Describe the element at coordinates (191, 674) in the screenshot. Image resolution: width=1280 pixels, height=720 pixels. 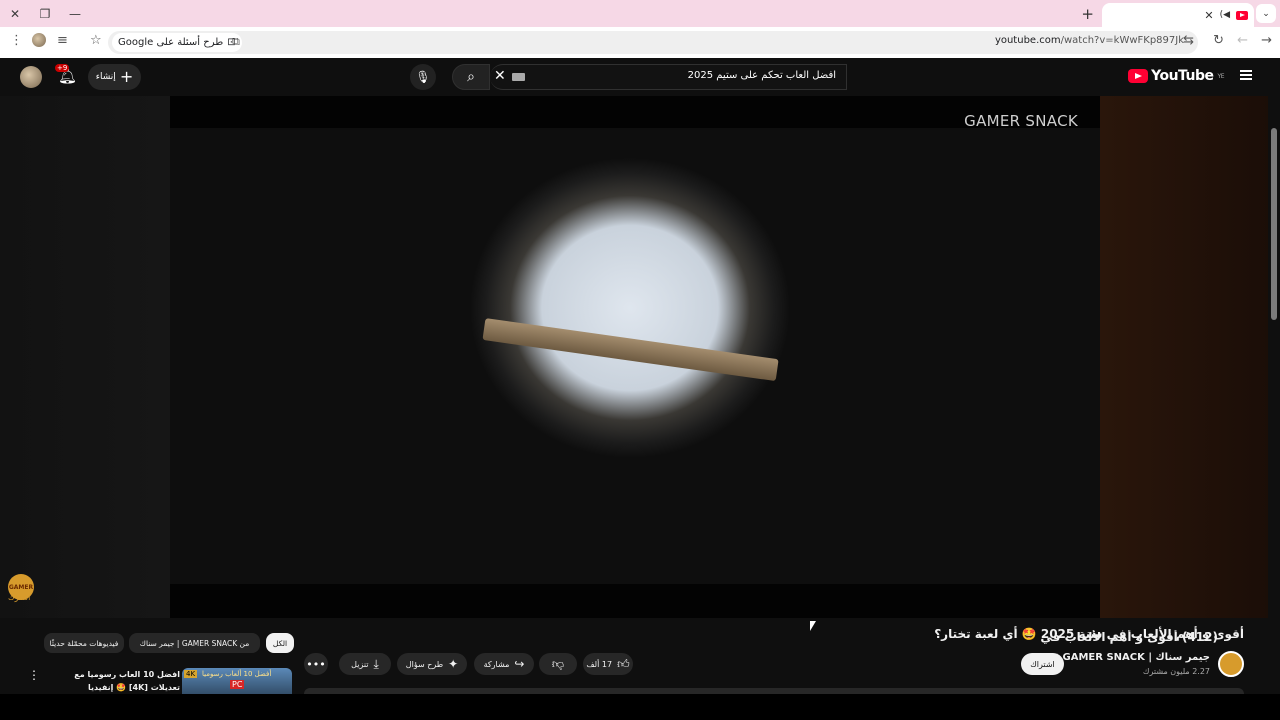
I see `thumb-tag: 4K` at that location.